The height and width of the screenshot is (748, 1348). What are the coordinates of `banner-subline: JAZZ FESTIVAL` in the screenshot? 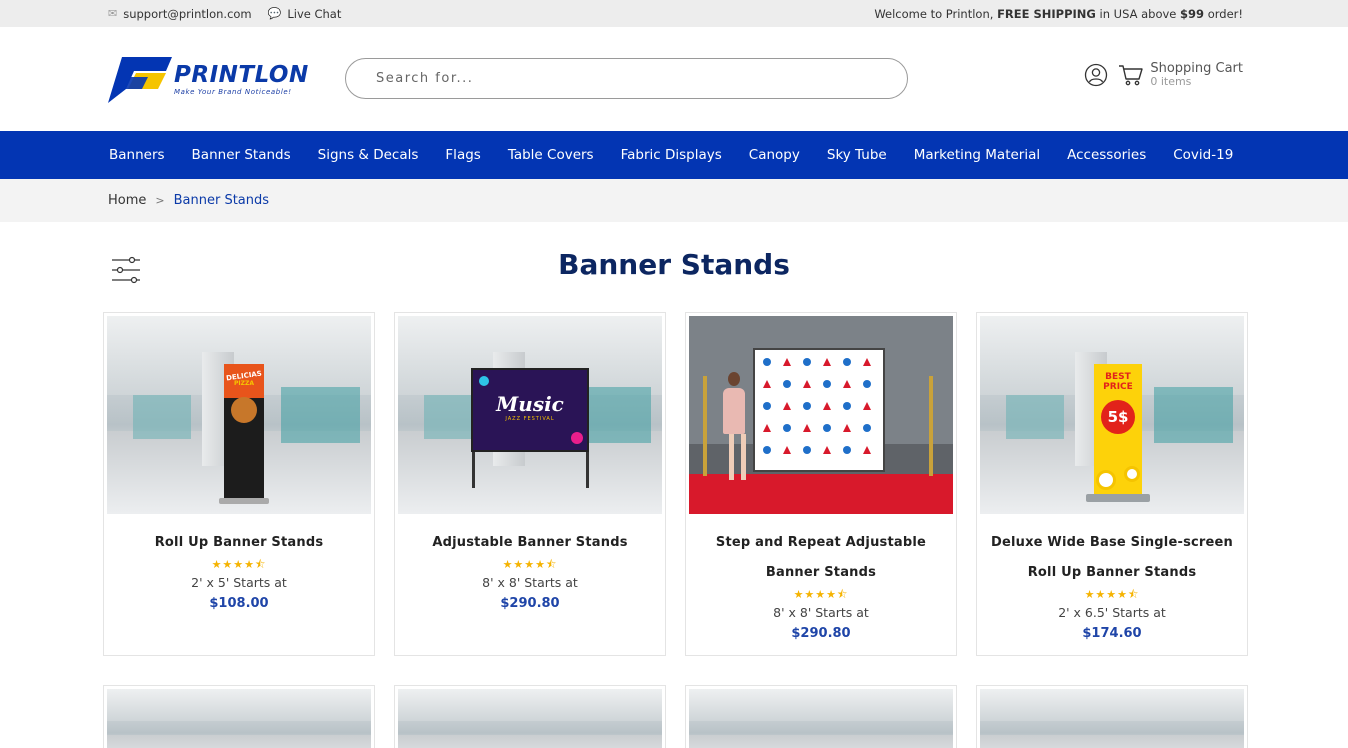 It's located at (530, 419).